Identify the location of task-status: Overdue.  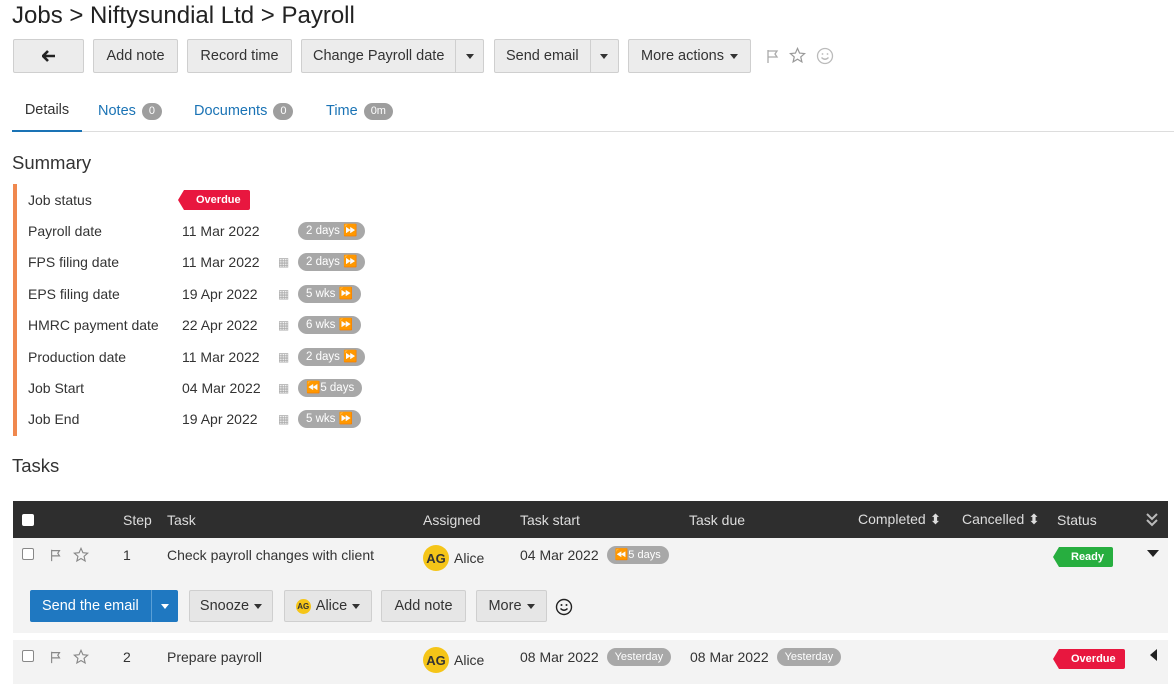
(1089, 659).